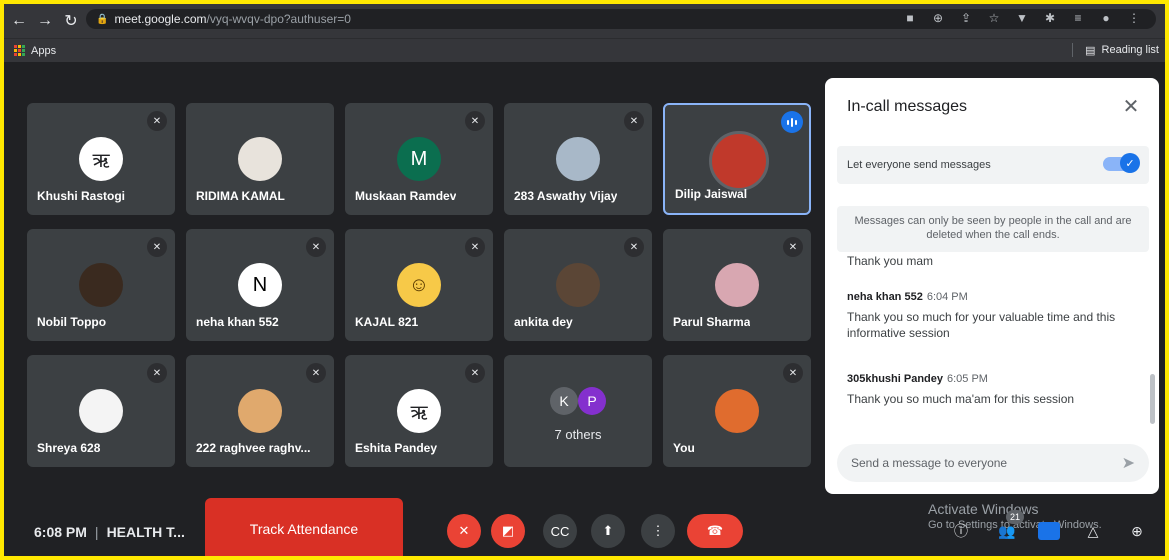  I want to click on reading-list: ▤ Reading list, so click(1115, 50).